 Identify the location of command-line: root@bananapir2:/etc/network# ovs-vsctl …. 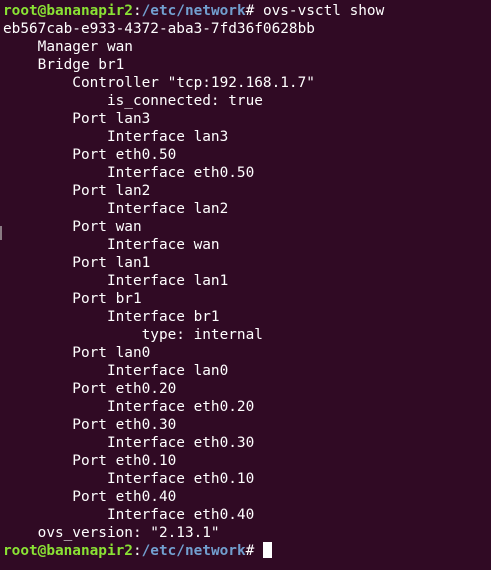
(247, 11).